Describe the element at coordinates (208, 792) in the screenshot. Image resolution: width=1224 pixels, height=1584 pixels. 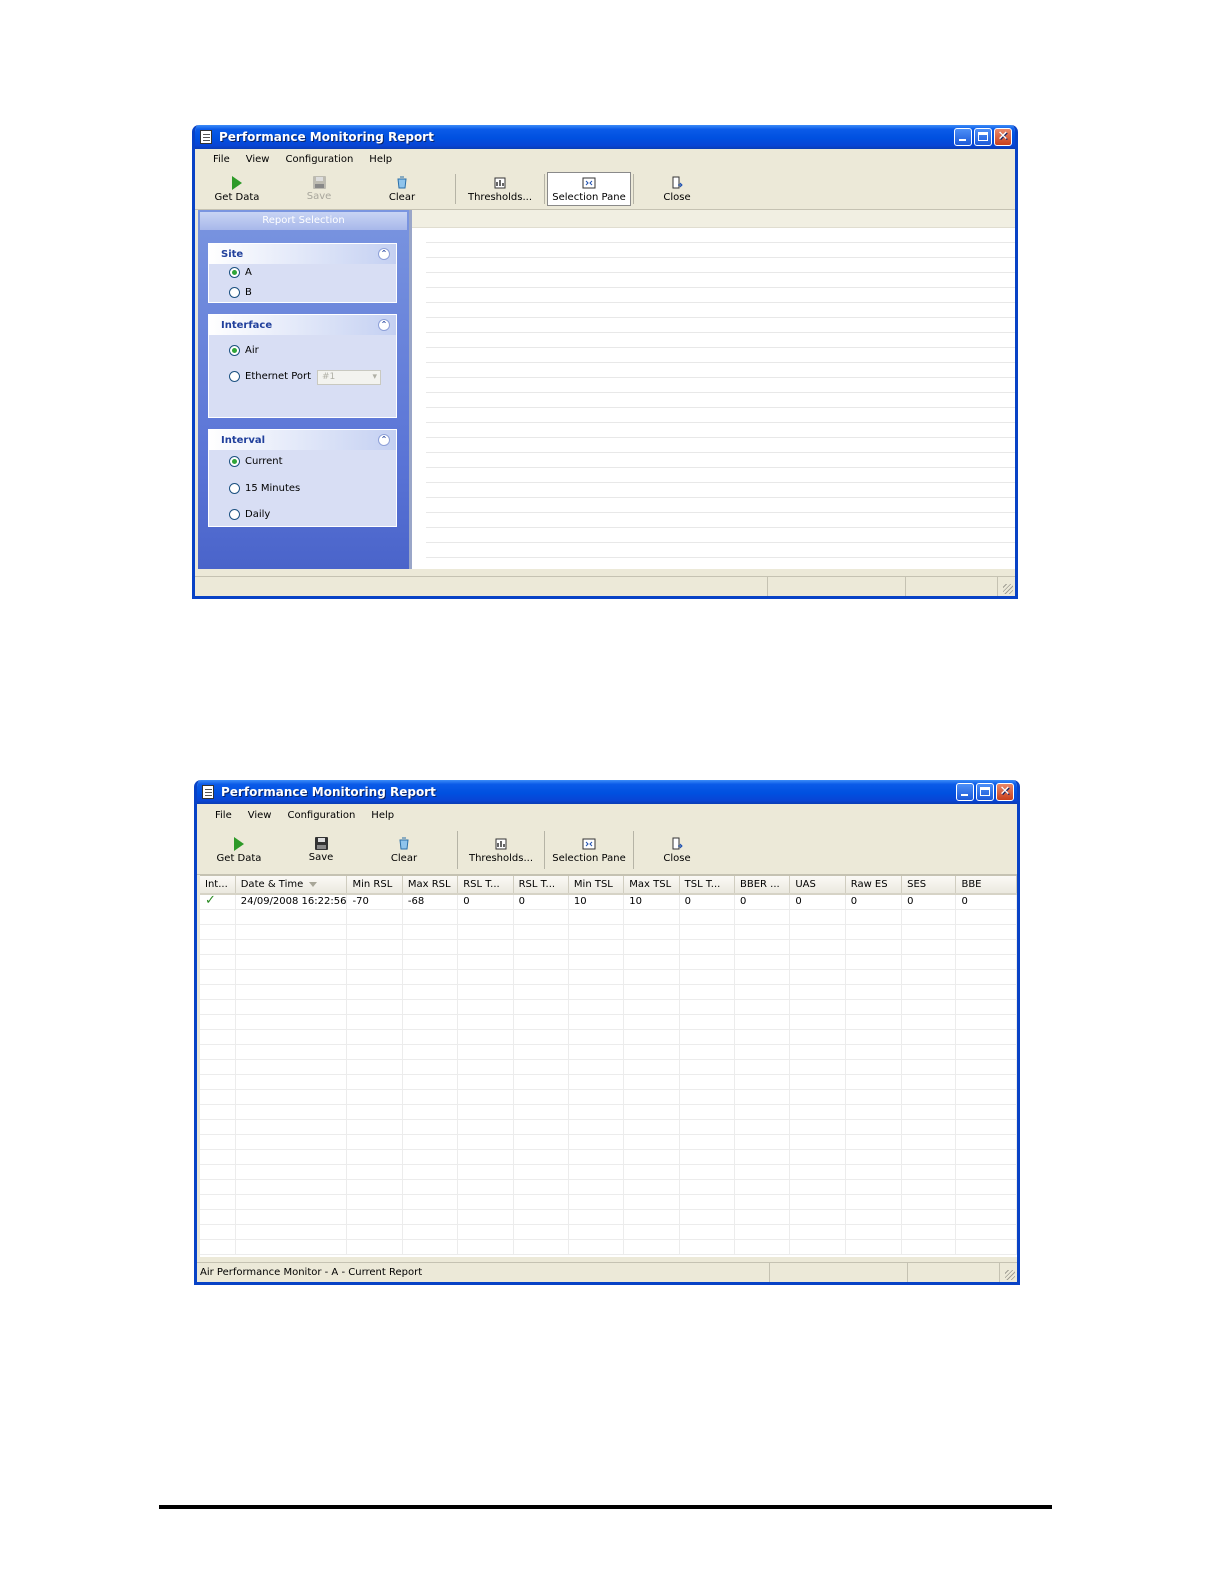
I see `report-app-icon` at that location.